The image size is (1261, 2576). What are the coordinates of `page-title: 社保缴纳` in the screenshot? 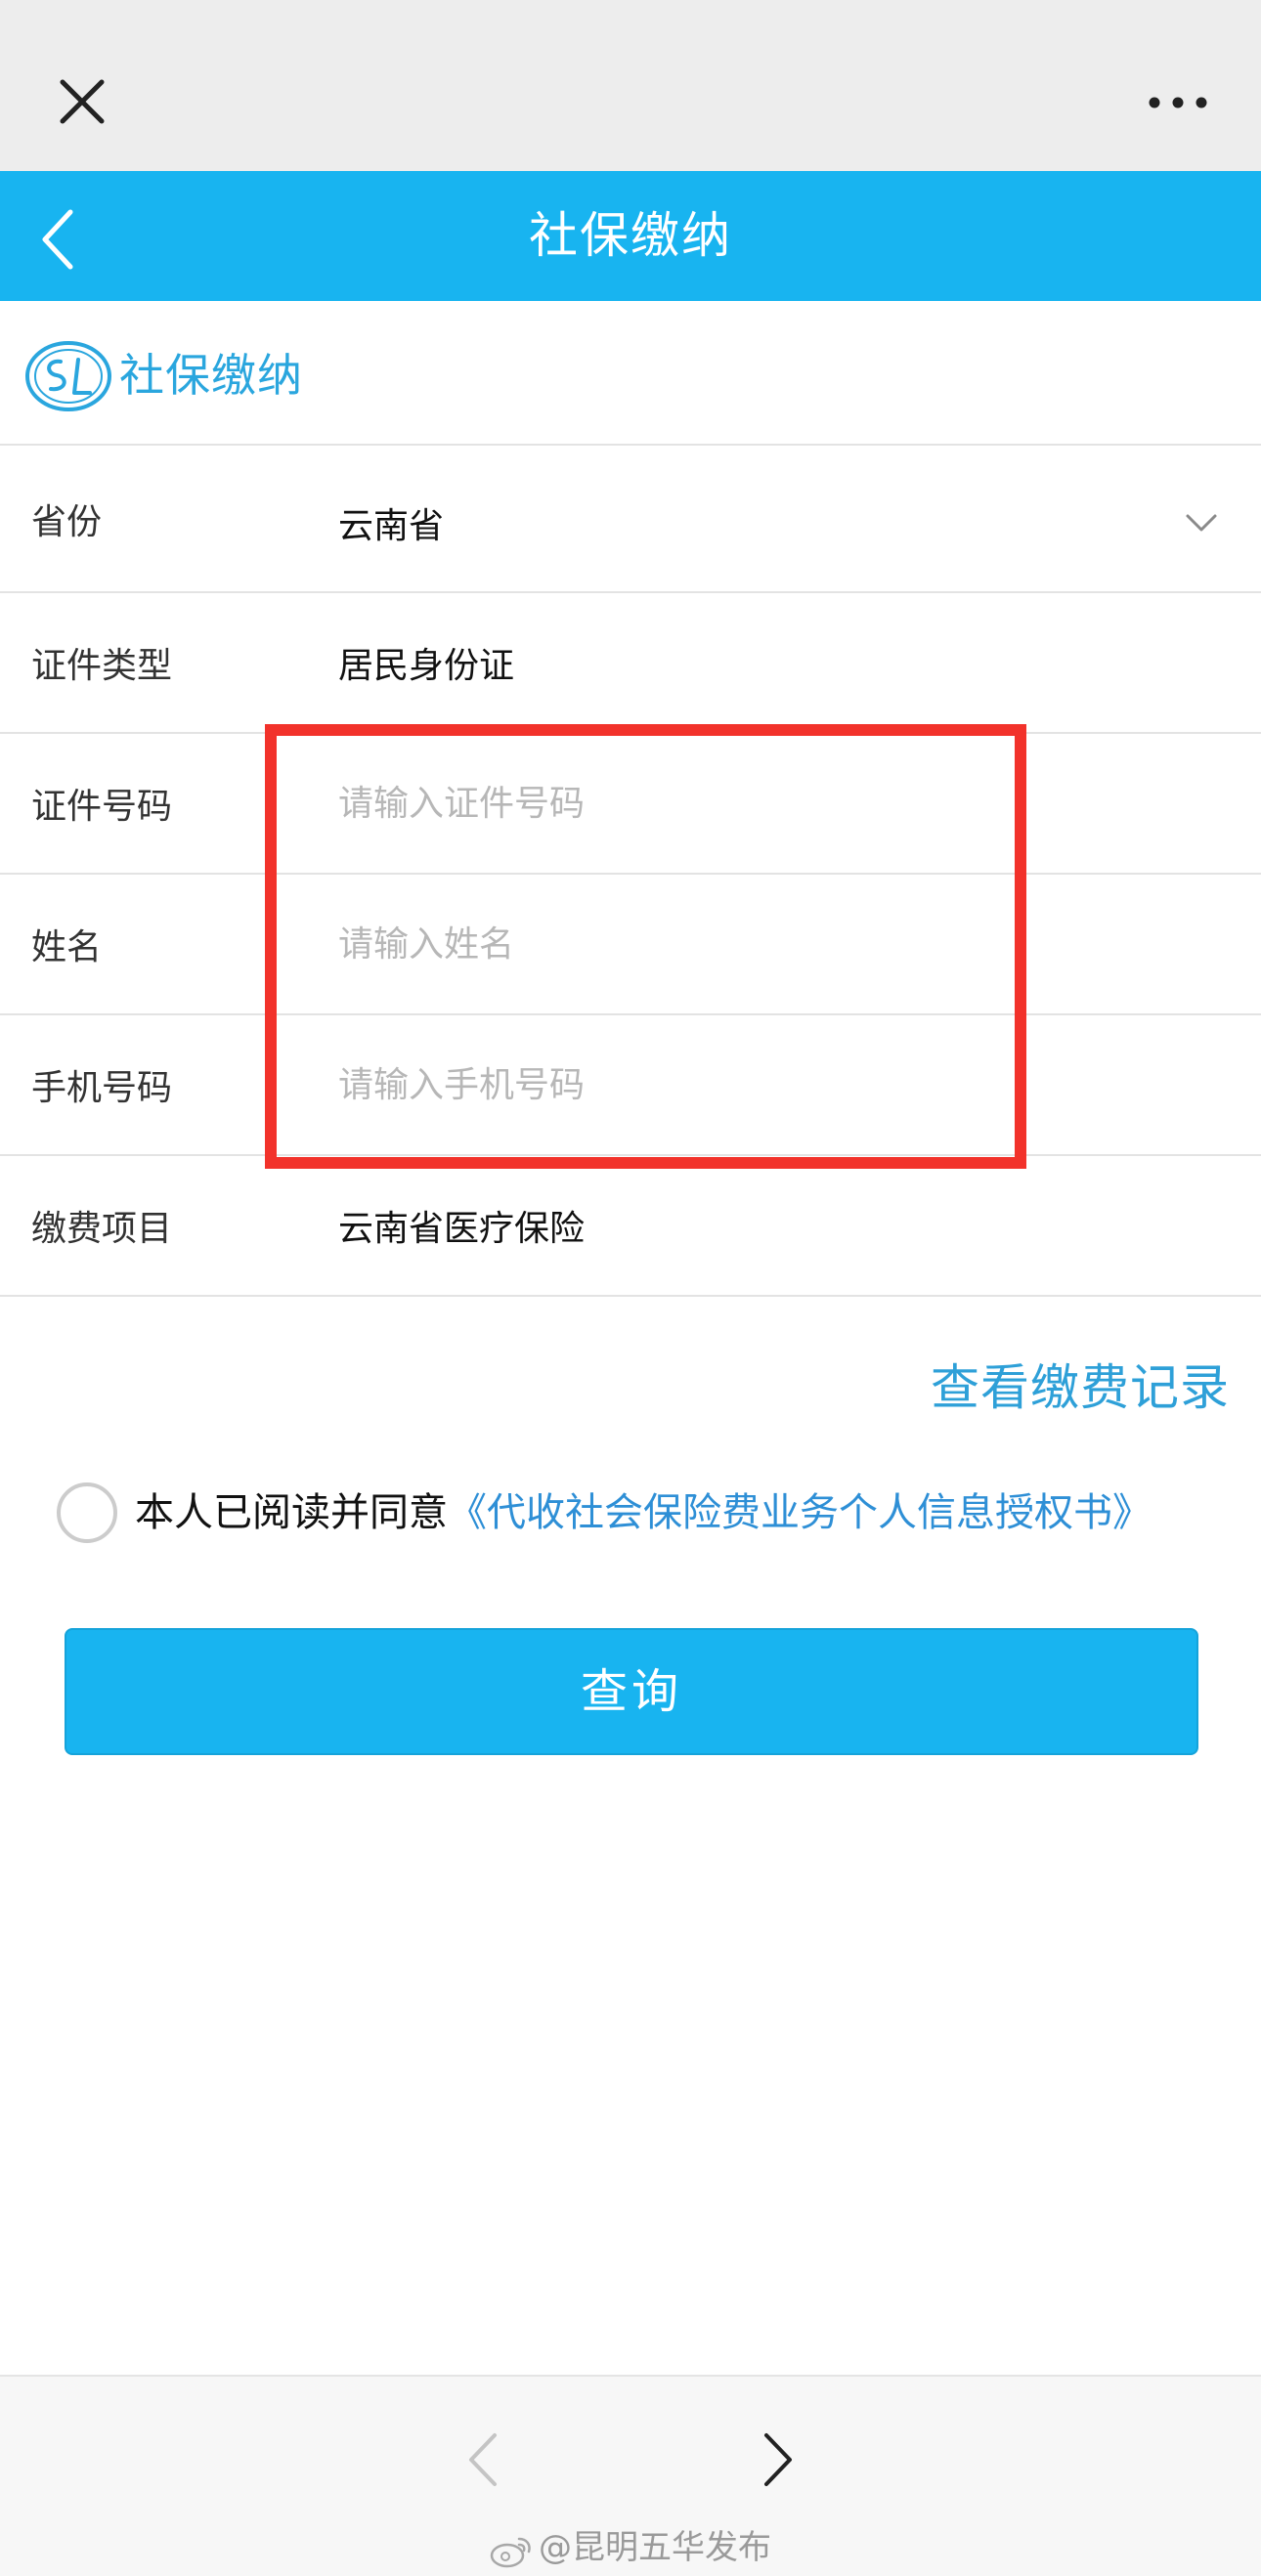 It's located at (630, 236).